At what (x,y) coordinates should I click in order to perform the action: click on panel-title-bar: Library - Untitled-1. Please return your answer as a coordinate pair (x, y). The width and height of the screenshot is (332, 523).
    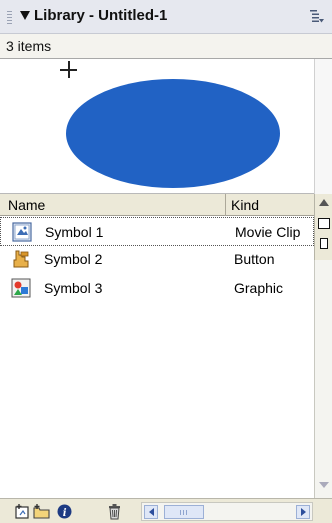
    Looking at the image, I should click on (166, 17).